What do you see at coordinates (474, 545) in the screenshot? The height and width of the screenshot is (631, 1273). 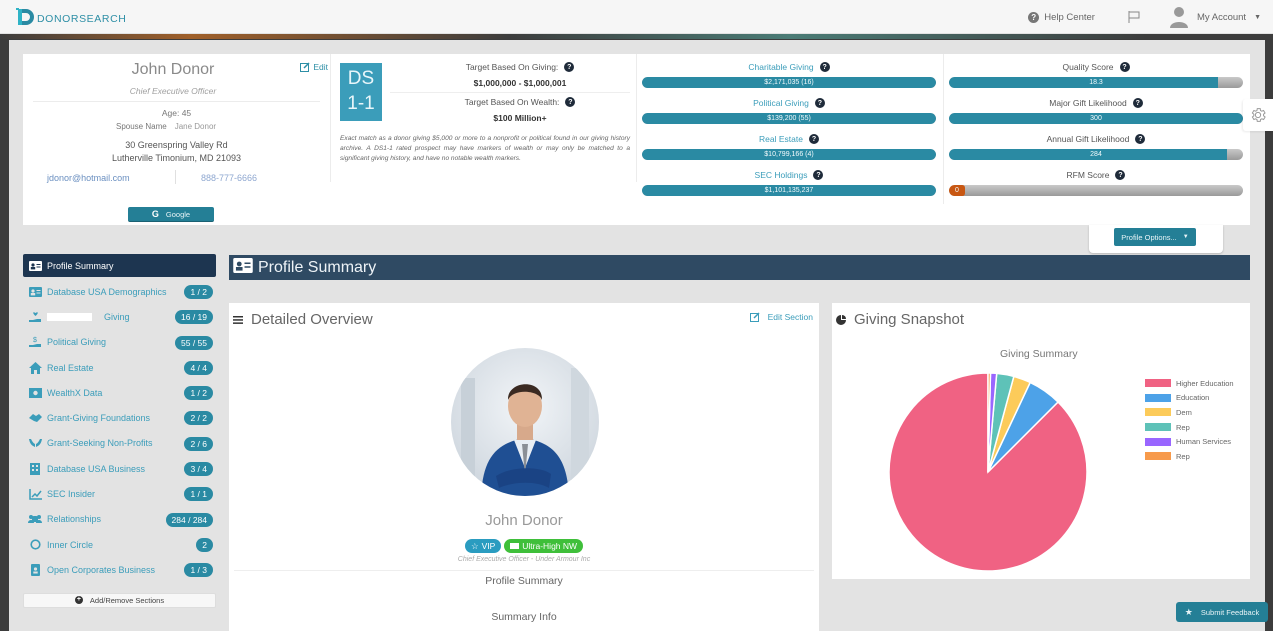 I see `star-icon: ☆` at bounding box center [474, 545].